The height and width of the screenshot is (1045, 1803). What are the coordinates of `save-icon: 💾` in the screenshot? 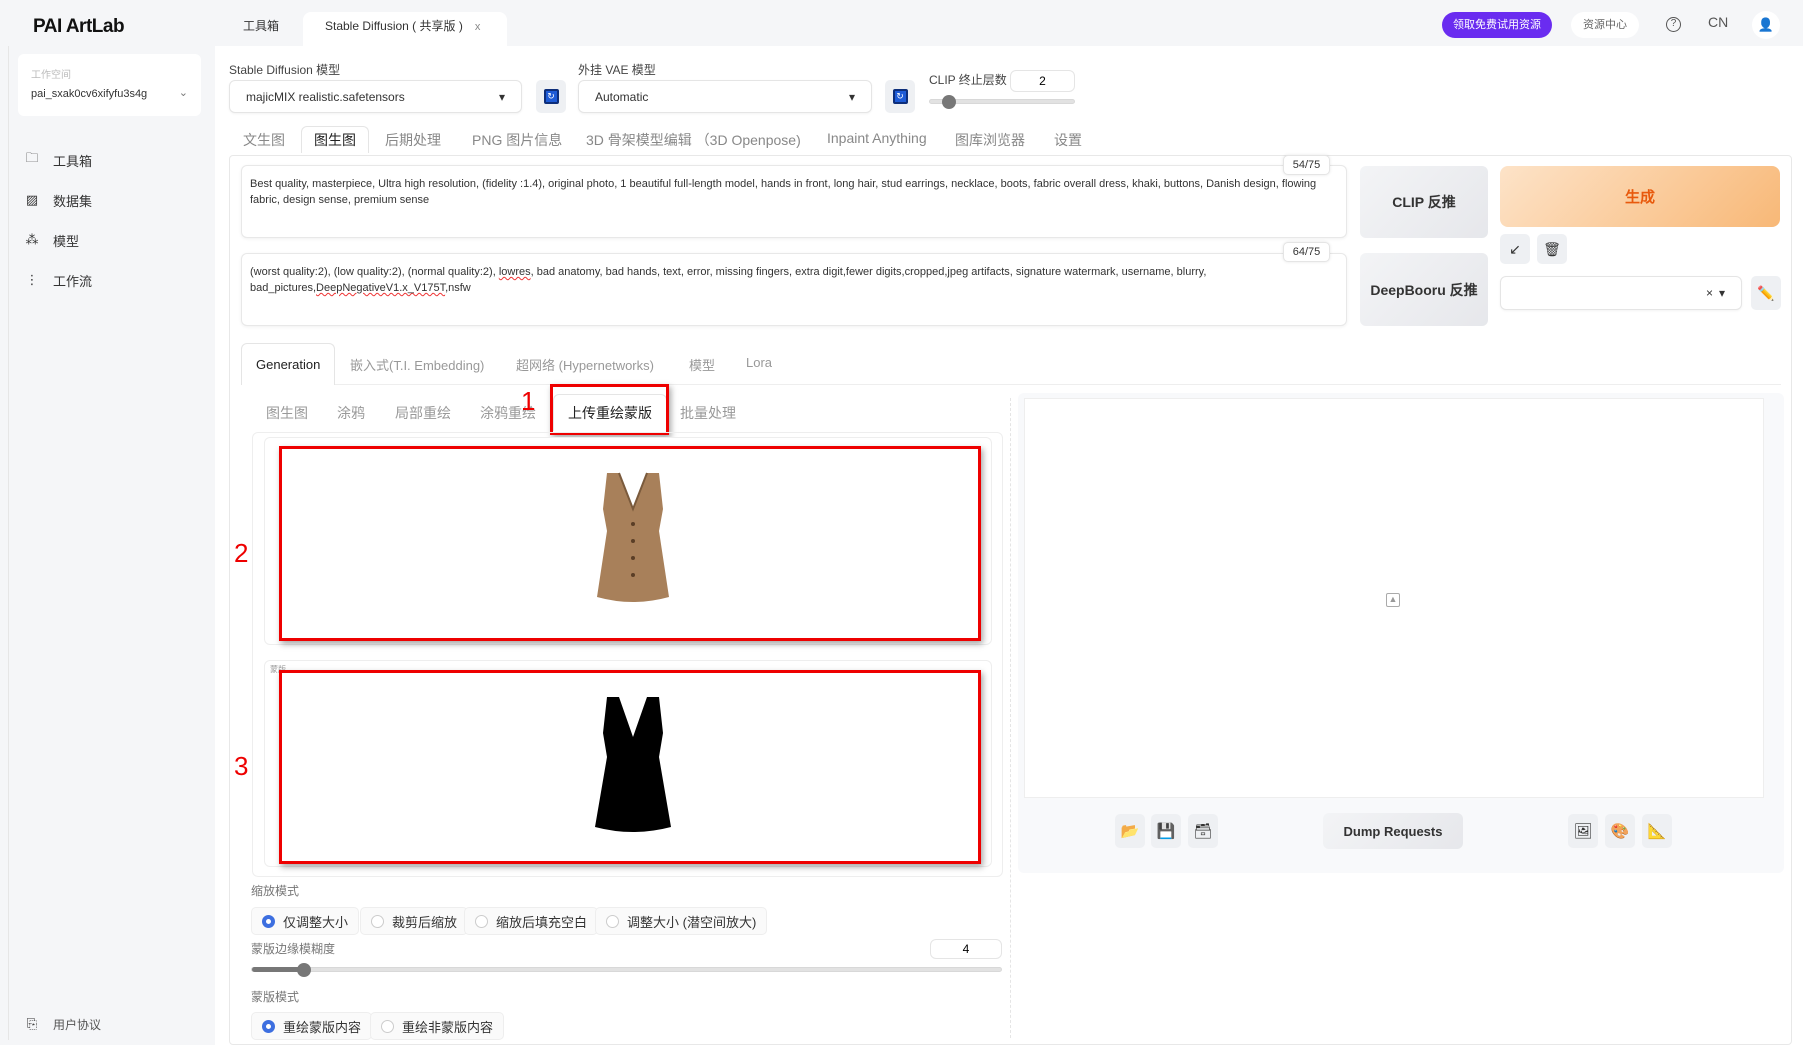 It's located at (1166, 831).